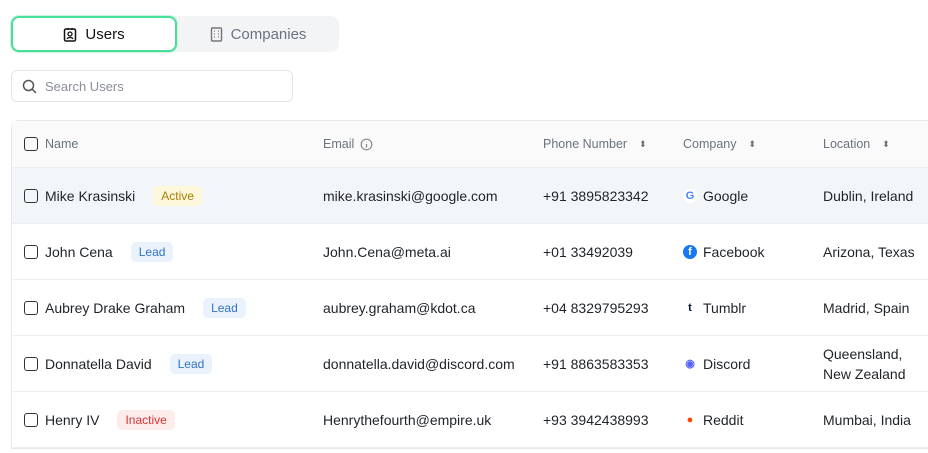 This screenshot has height=453, width=928. I want to click on info-icon, so click(366, 144).